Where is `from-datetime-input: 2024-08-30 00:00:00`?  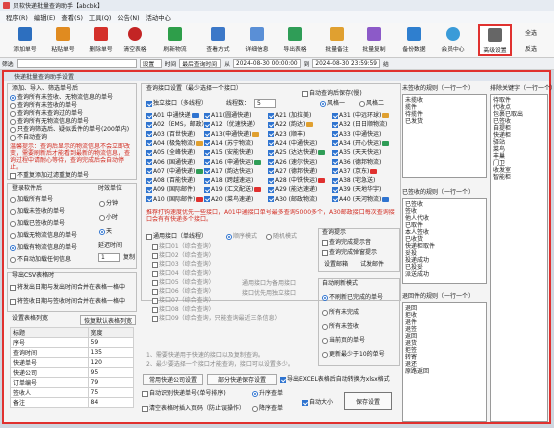 from-datetime-input: 2024-08-30 00:00:00 is located at coordinates (267, 63).